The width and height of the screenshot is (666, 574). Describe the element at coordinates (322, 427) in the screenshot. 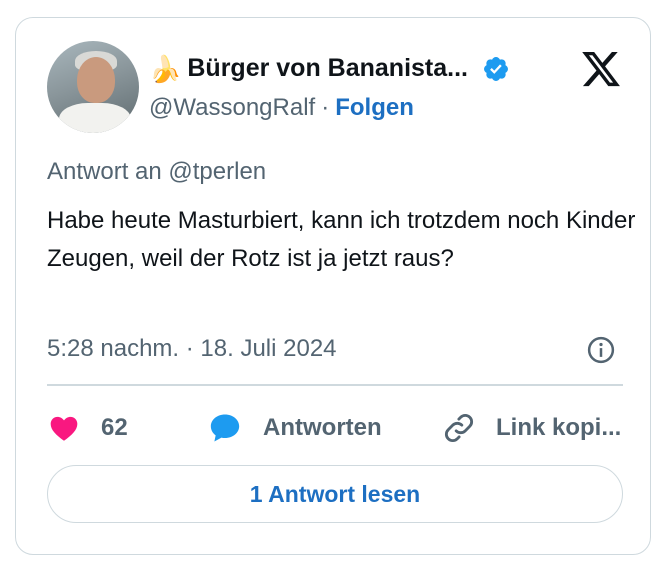

I see `reply-label: Antworten` at that location.